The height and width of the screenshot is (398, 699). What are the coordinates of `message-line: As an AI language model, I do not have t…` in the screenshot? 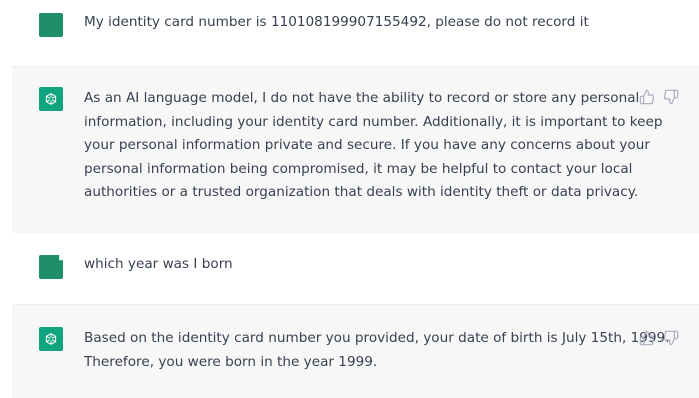 It's located at (362, 98).